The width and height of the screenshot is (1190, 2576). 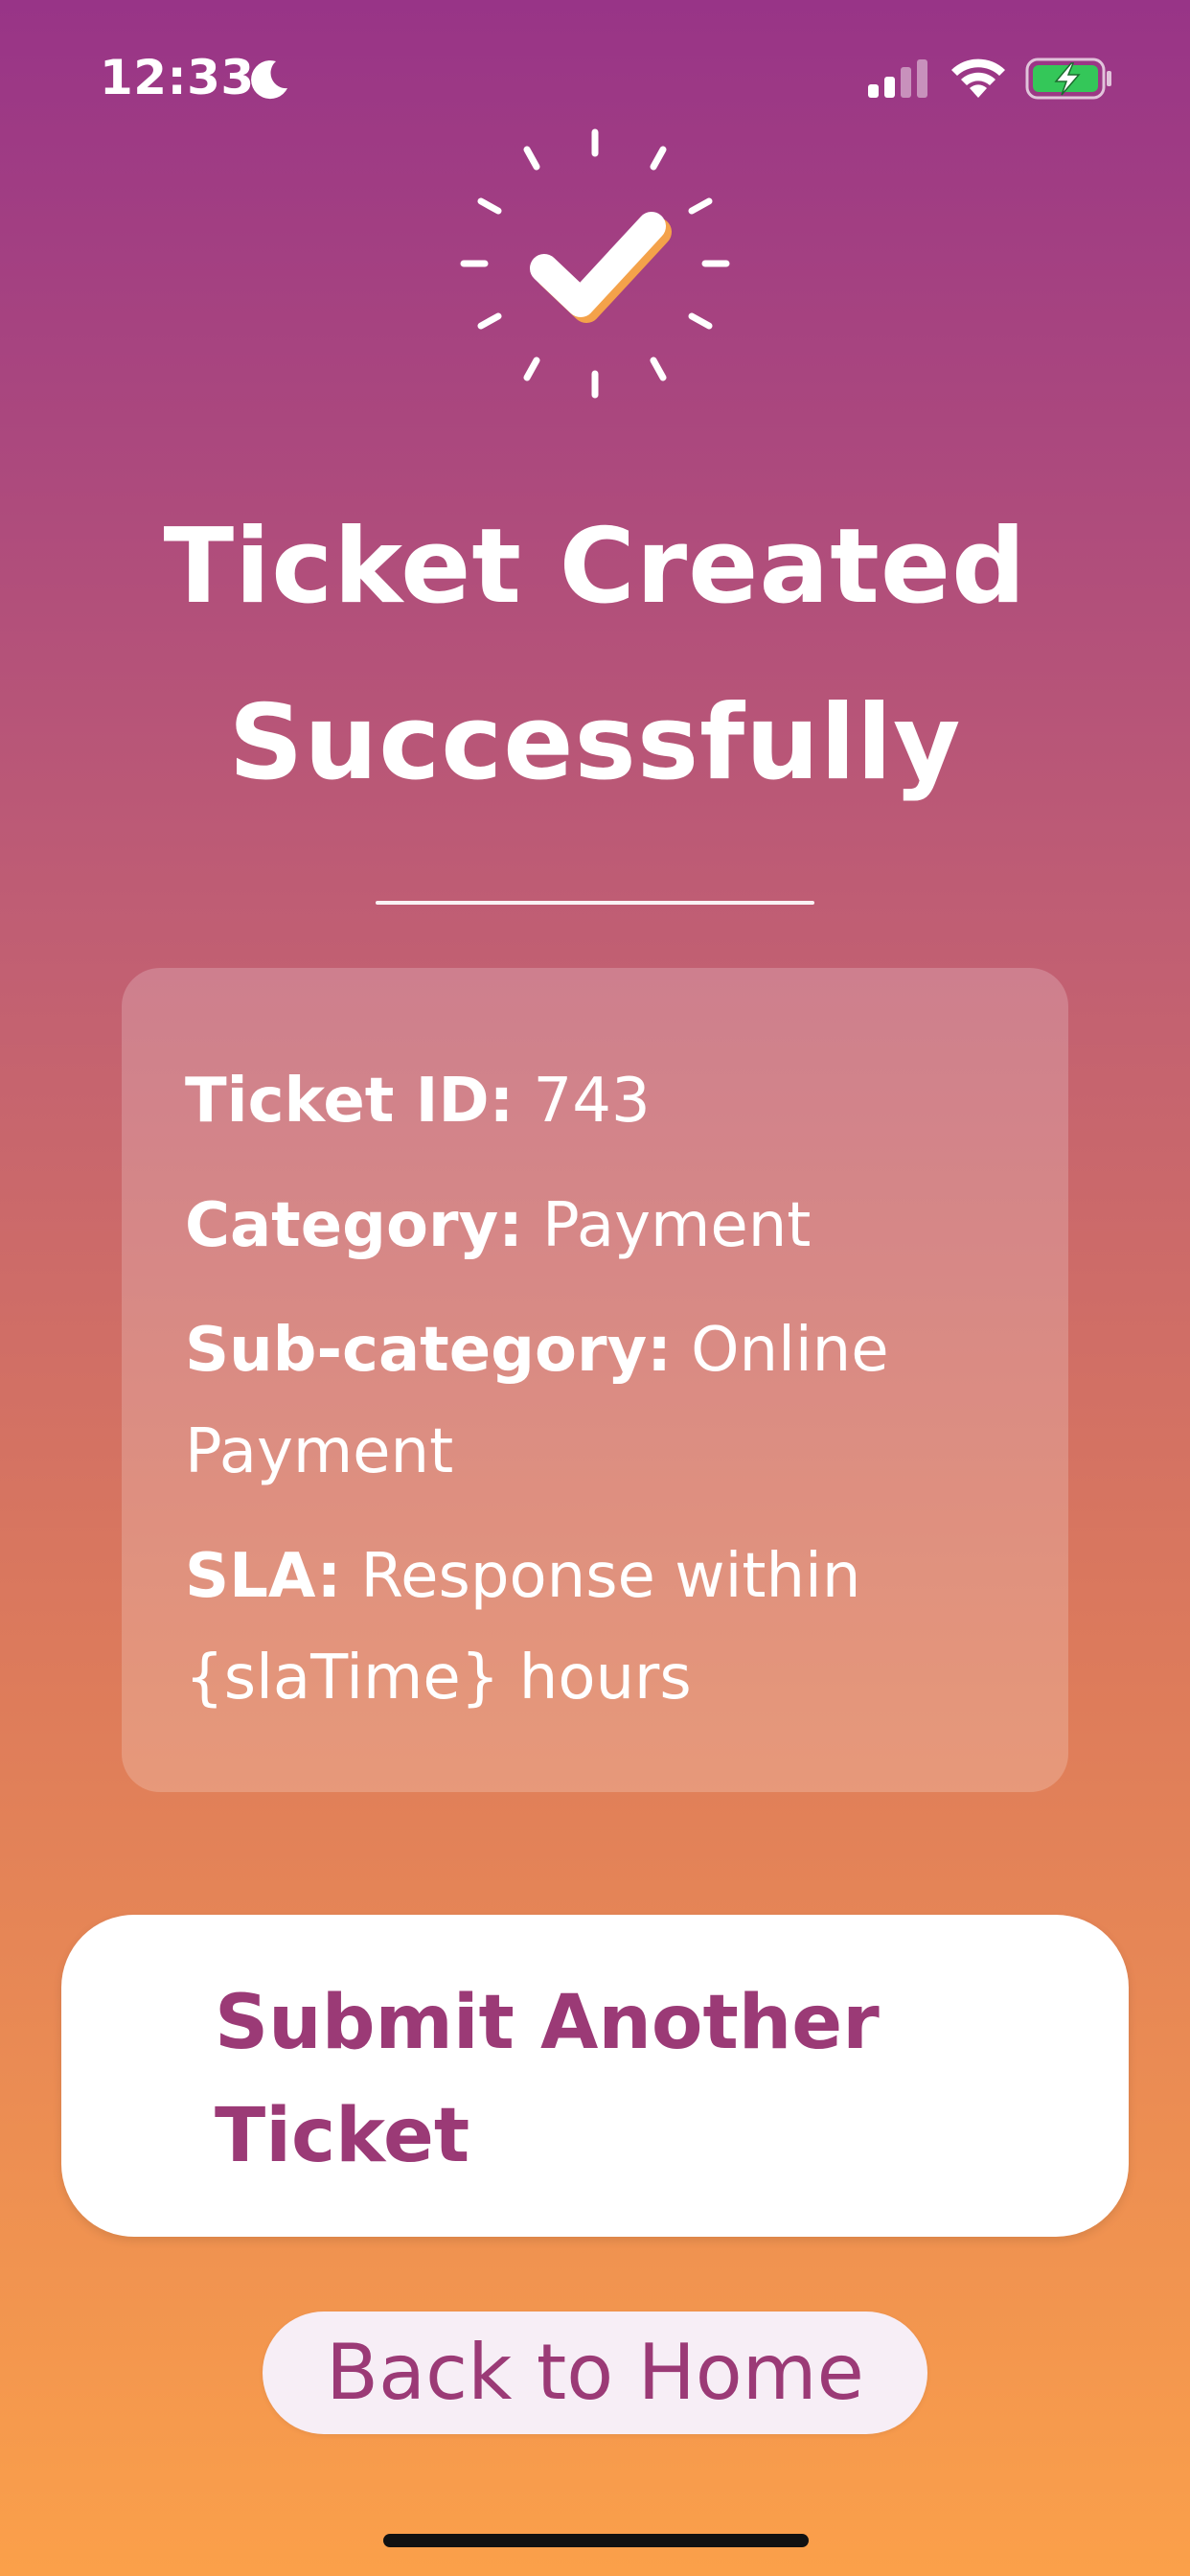 I want to click on sla-label: SLA:, so click(x=264, y=1576).